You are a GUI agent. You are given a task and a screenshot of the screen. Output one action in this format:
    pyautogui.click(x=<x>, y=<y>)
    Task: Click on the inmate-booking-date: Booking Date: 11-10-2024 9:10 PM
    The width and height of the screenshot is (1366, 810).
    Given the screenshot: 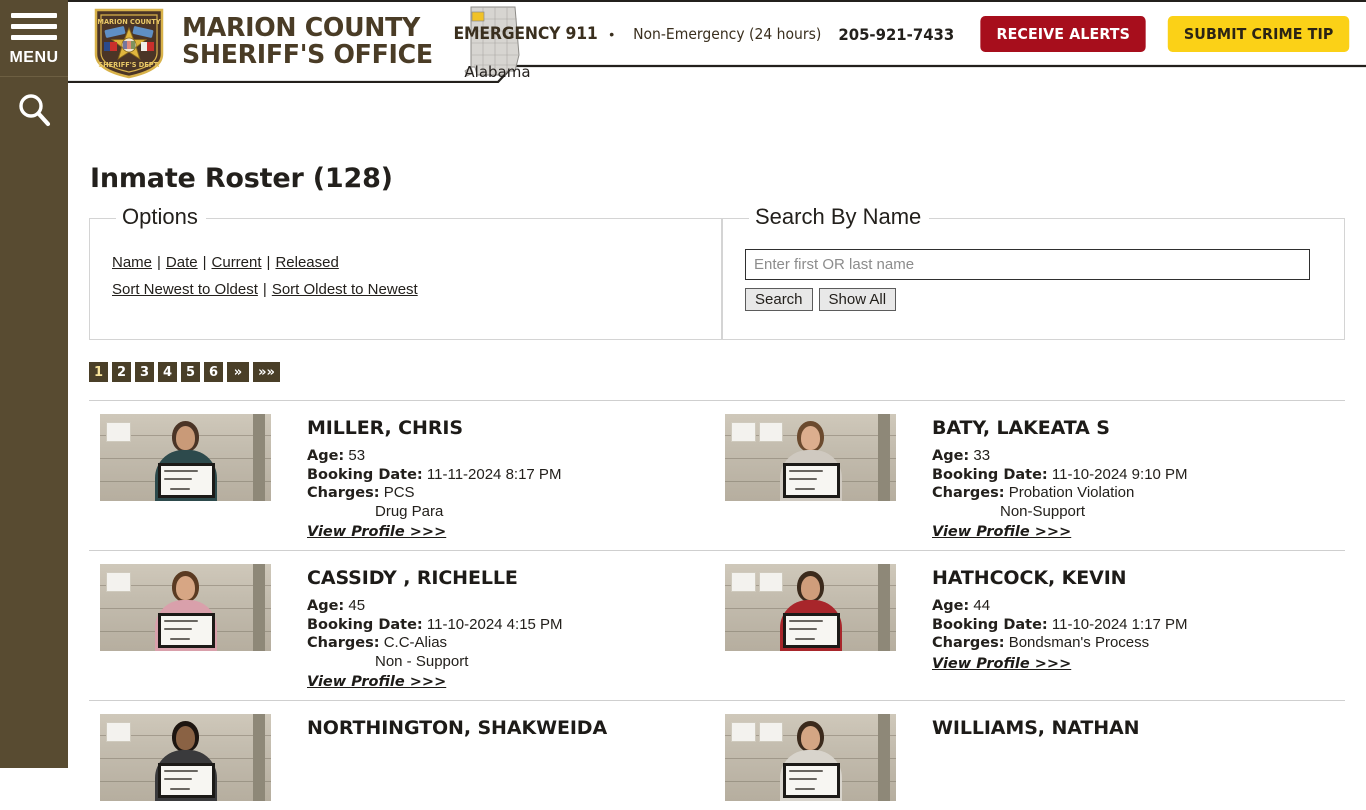 What is the action you would take?
    pyautogui.click(x=1060, y=474)
    